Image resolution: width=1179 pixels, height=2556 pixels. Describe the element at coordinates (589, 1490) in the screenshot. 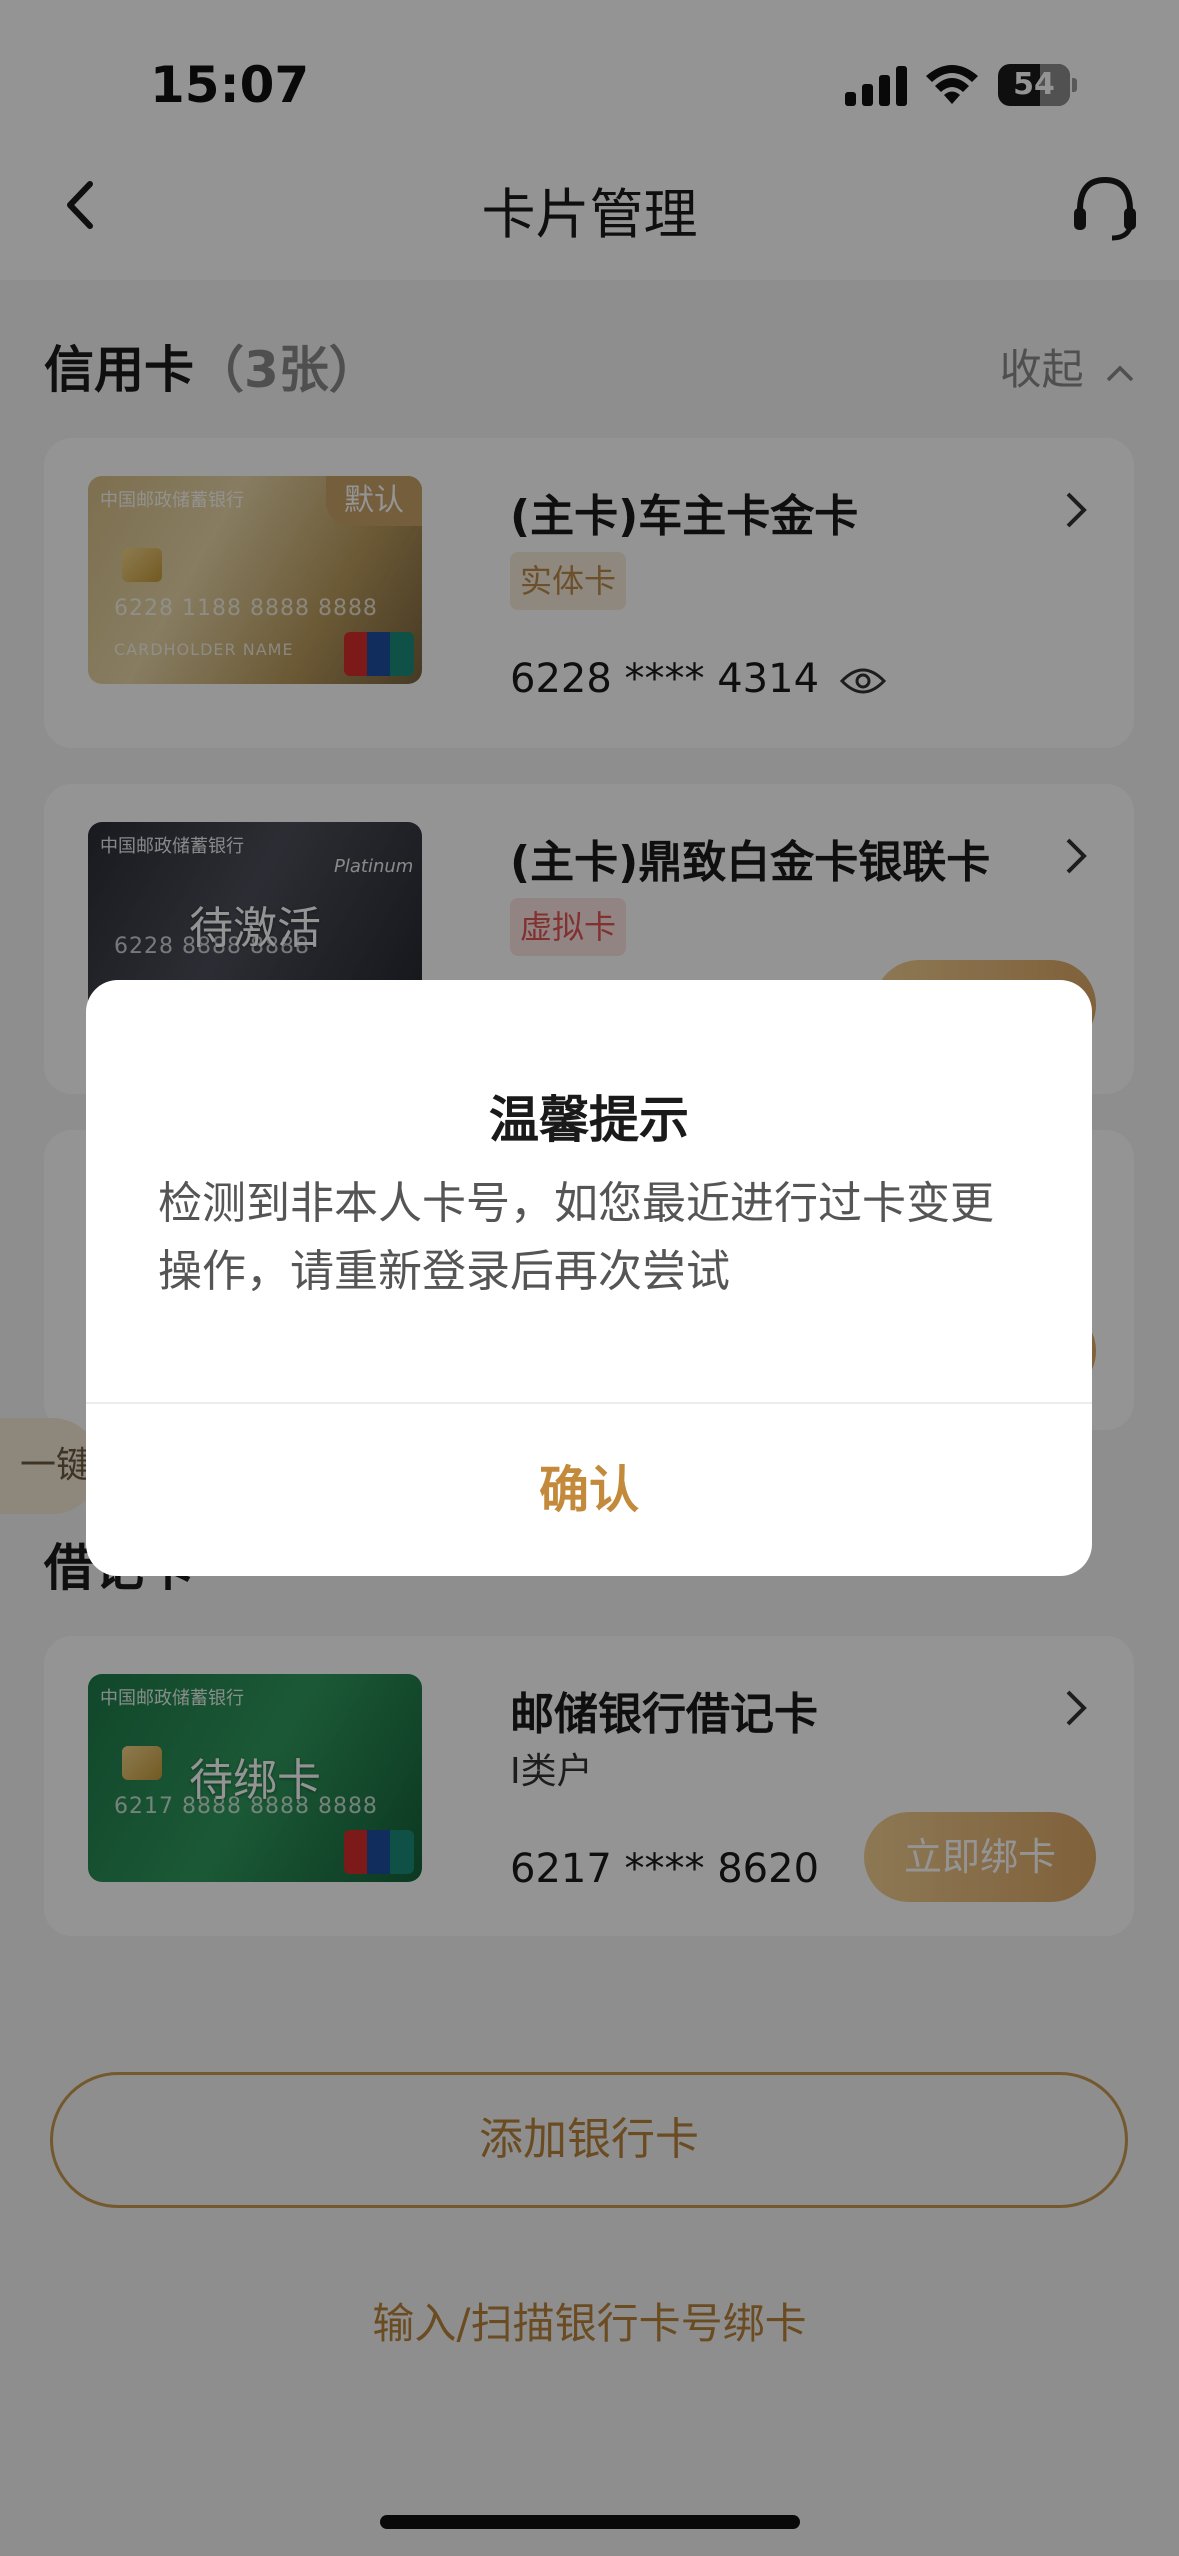

I see `confirm-button: 确认` at that location.